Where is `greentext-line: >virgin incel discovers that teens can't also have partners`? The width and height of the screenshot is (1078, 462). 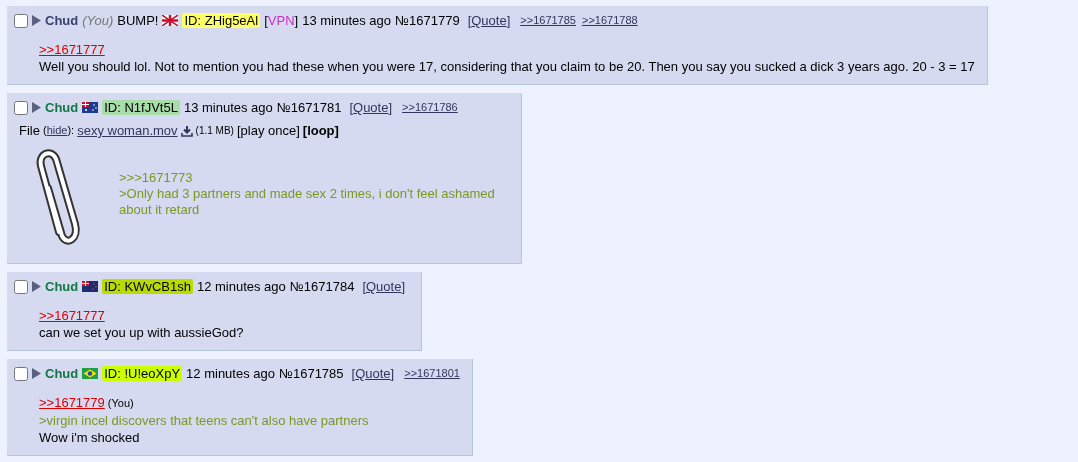 greentext-line: >virgin incel discovers that teens can't also have partners is located at coordinates (204, 420).